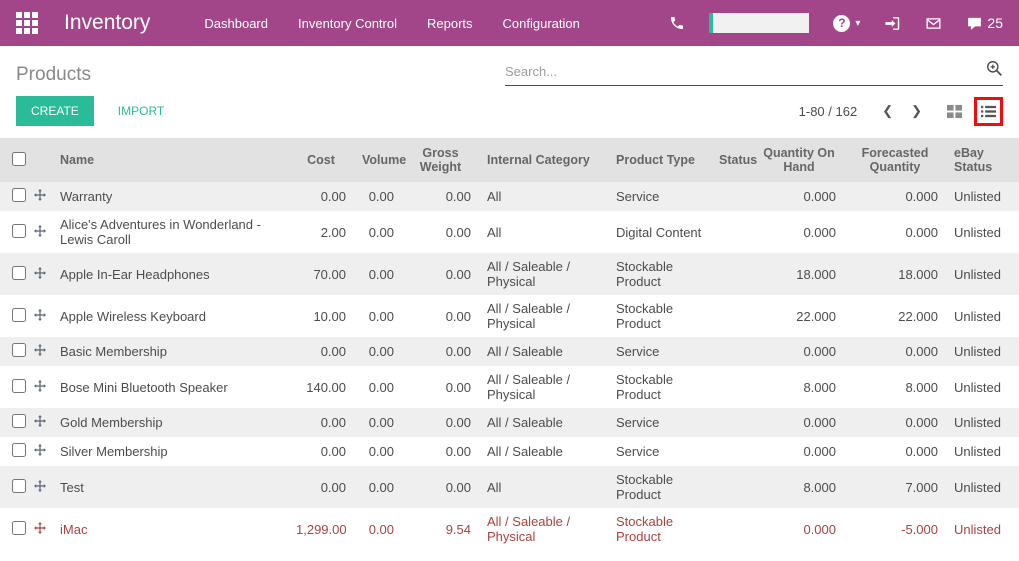 This screenshot has width=1019, height=561. What do you see at coordinates (846, 23) in the screenshot?
I see `help-menu: ? ▾` at bounding box center [846, 23].